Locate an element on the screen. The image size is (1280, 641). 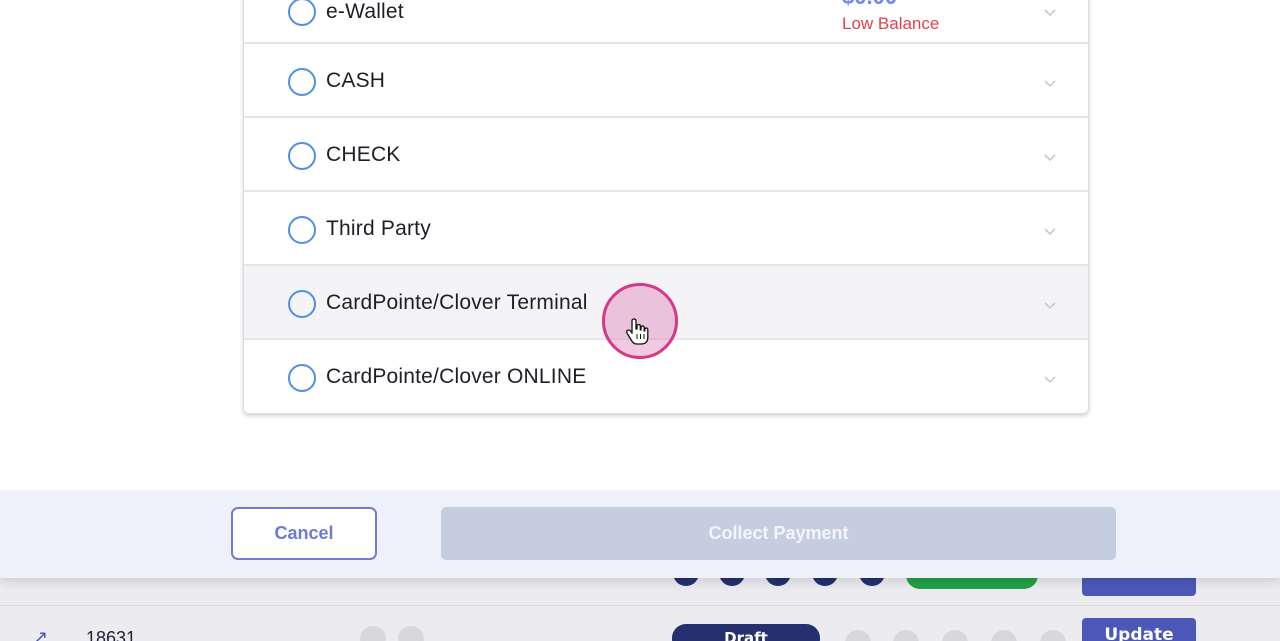
payment-method-label: CASH is located at coordinates (356, 80).